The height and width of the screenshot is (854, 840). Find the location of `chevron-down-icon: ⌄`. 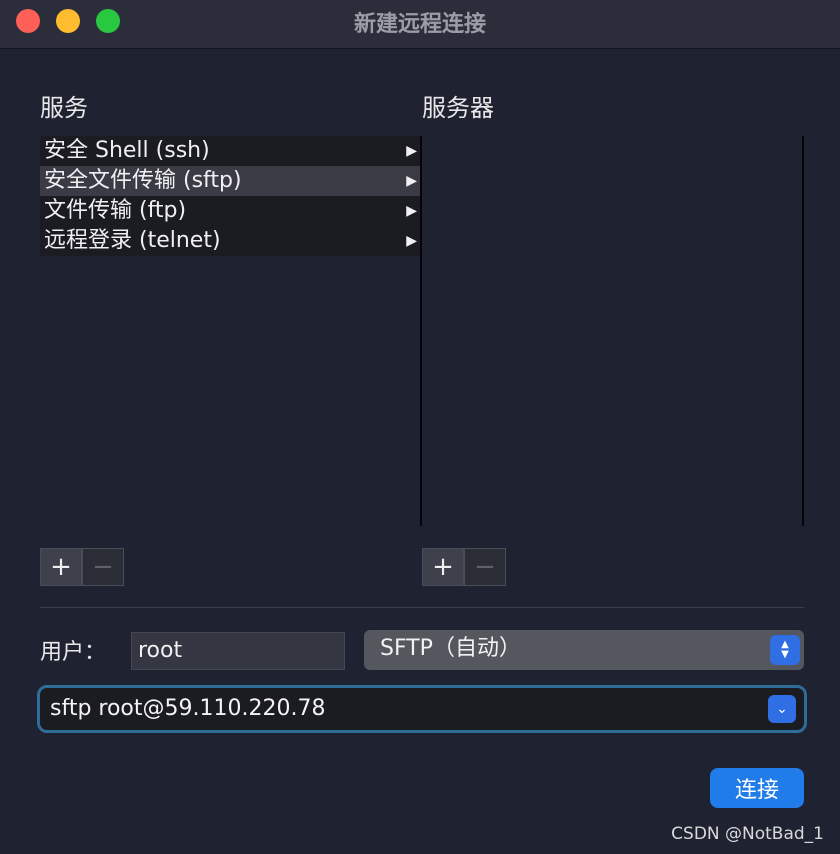

chevron-down-icon: ⌄ is located at coordinates (782, 709).